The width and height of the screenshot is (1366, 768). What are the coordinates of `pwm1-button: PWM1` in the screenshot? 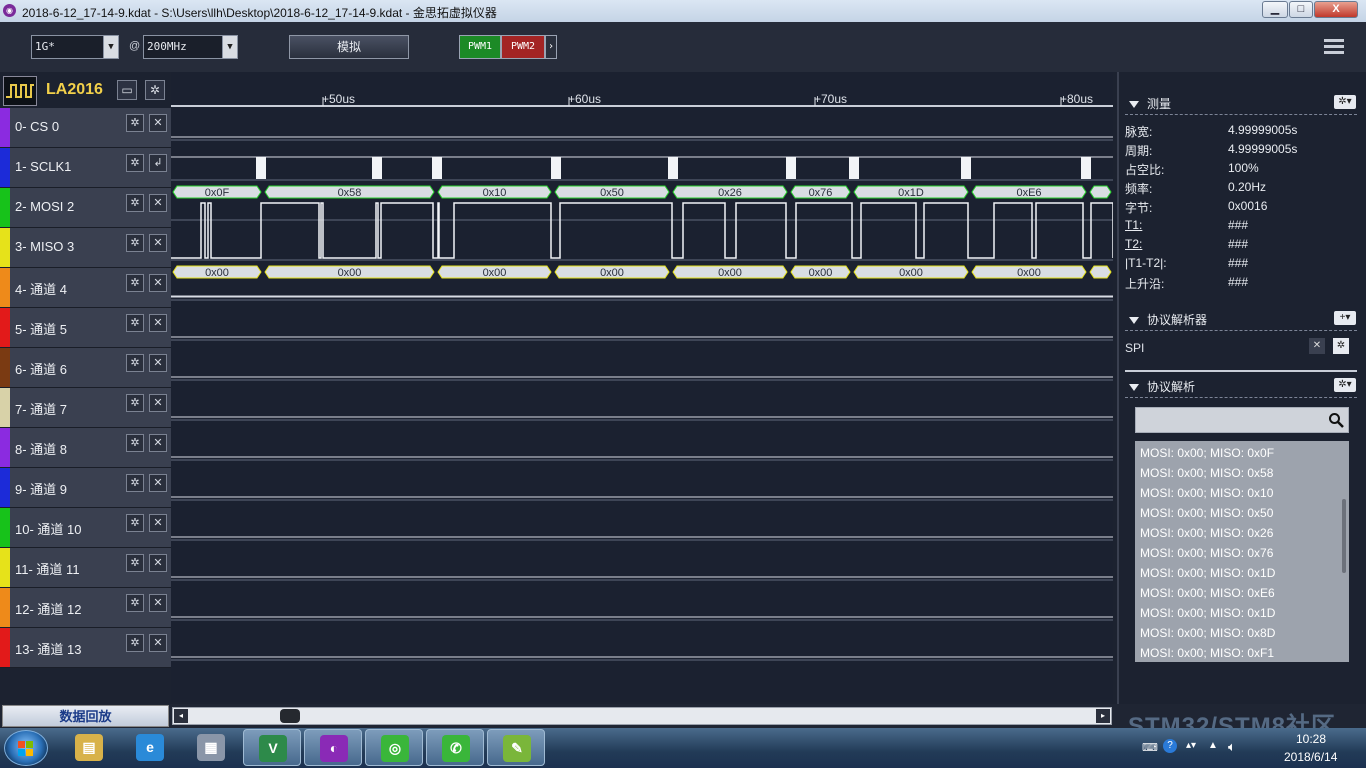 It's located at (480, 47).